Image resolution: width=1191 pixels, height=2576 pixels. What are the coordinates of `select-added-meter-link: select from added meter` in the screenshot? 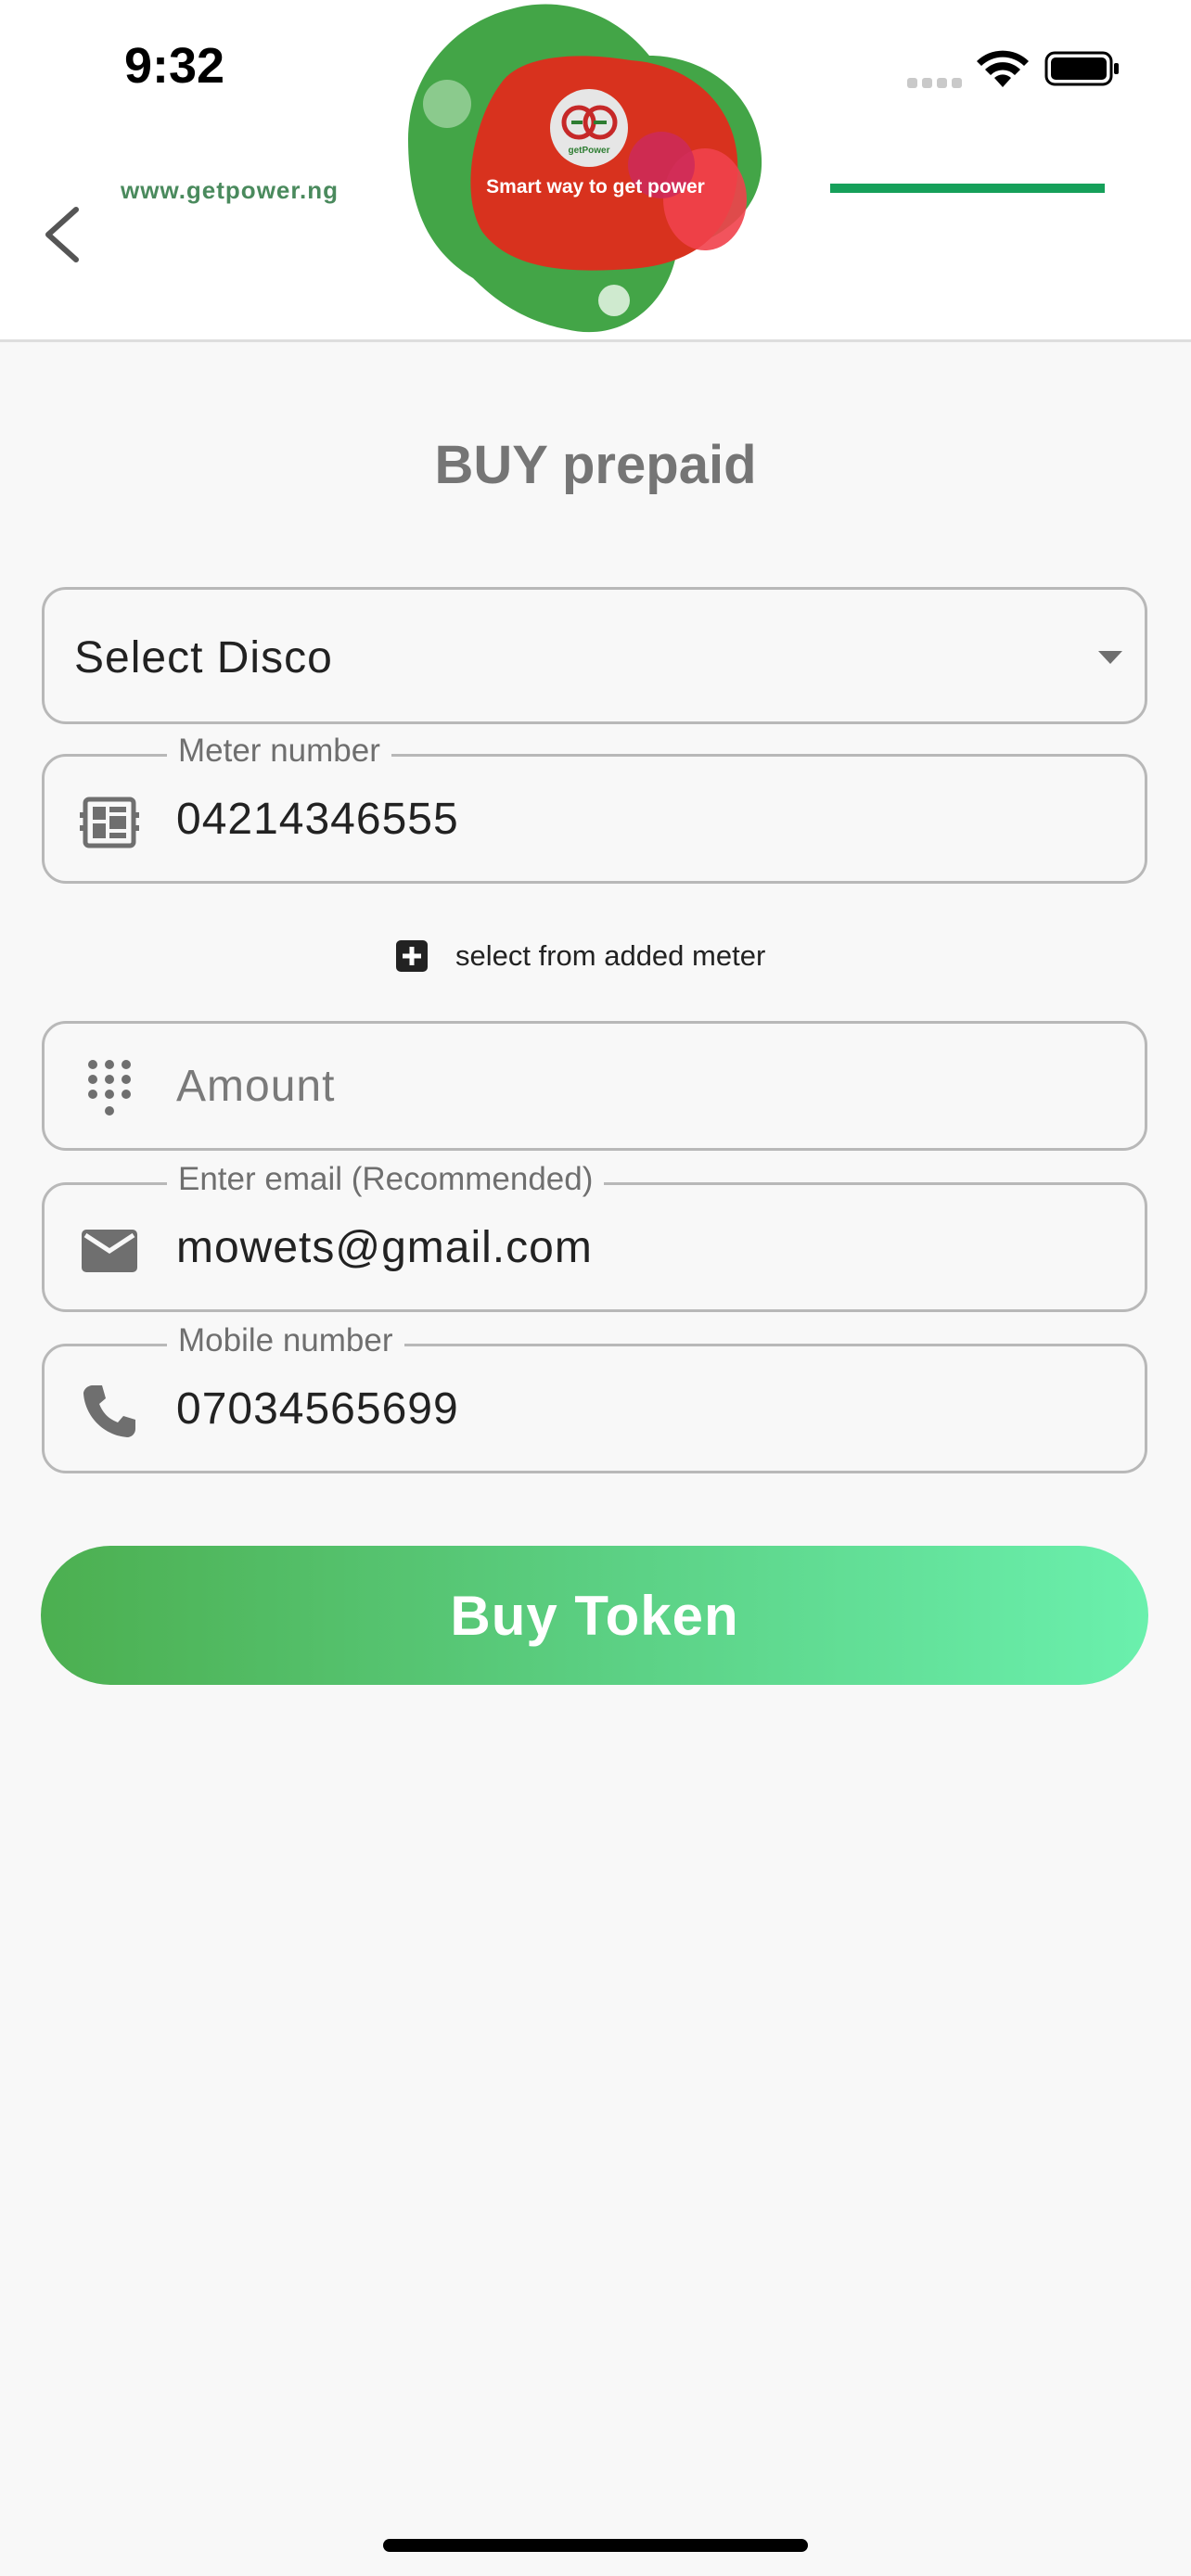 It's located at (579, 957).